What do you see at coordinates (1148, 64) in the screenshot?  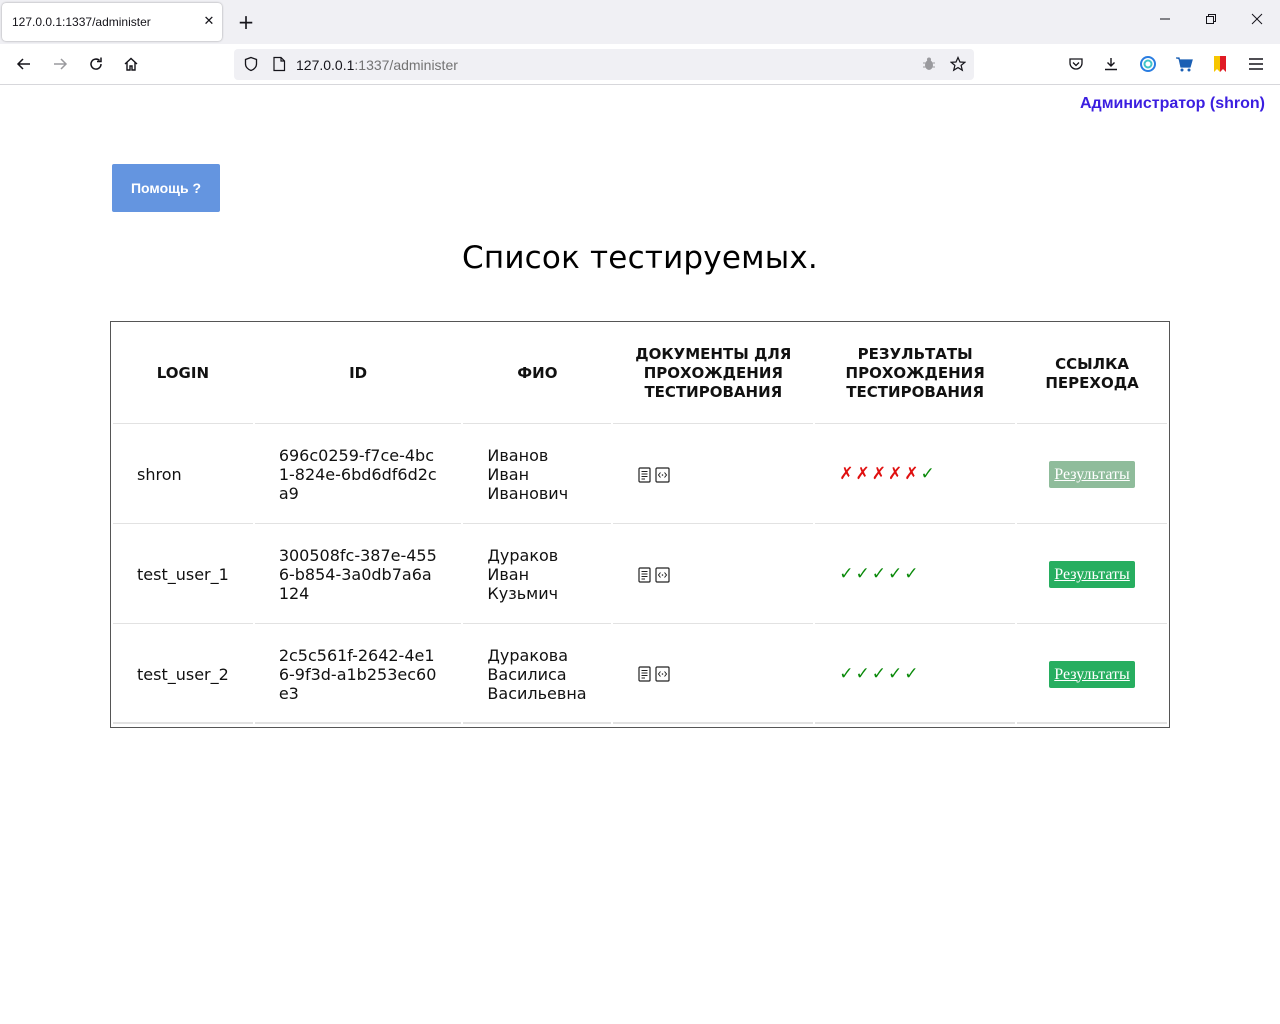 I see `extension-circle-icon` at bounding box center [1148, 64].